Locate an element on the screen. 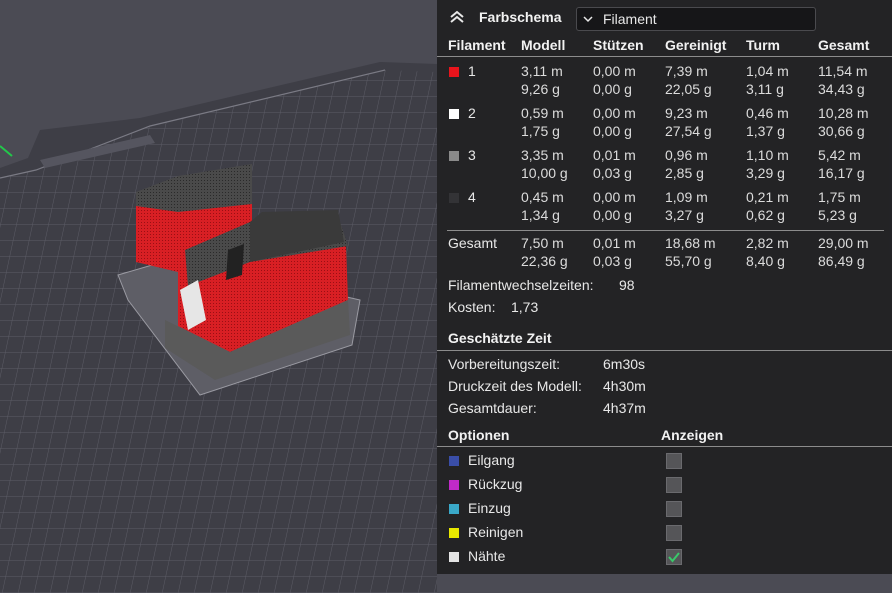 The width and height of the screenshot is (892, 593). total-length: 7,50 m is located at coordinates (542, 243).